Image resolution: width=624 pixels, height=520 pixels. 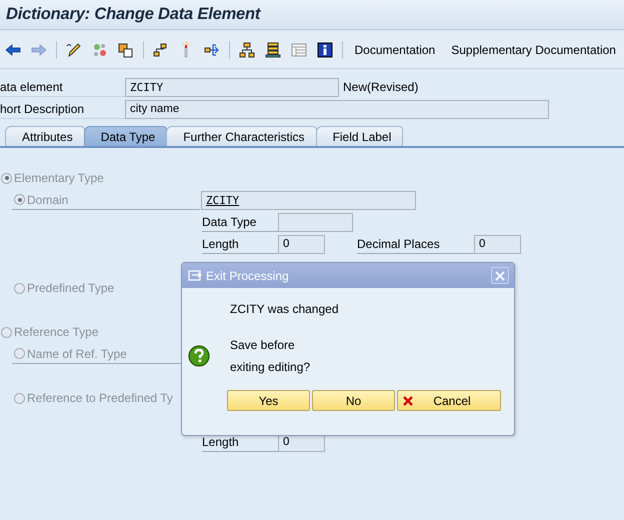 What do you see at coordinates (126, 50) in the screenshot?
I see `copy-icon` at bounding box center [126, 50].